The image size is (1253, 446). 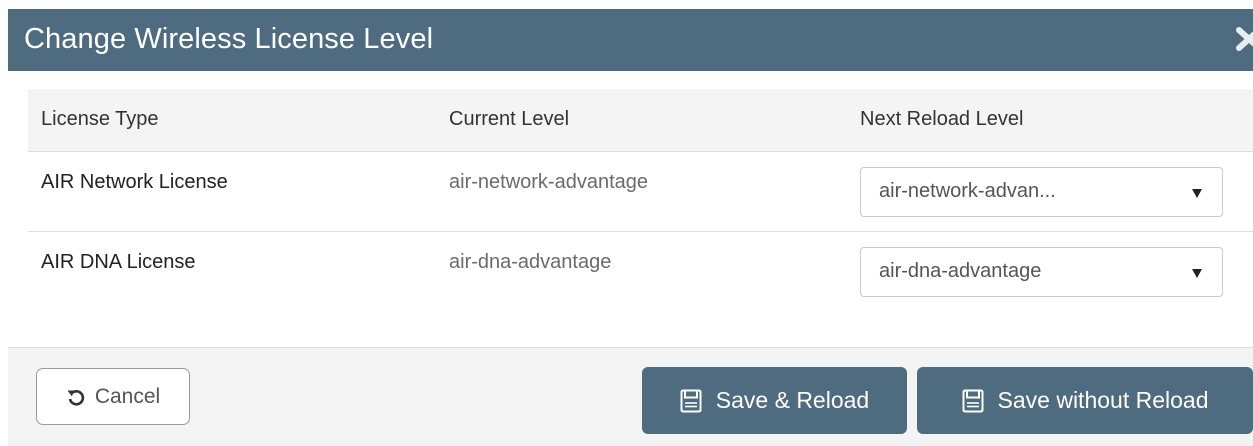 I want to click on save-and-reload-button: Save & Reload, so click(x=774, y=400).